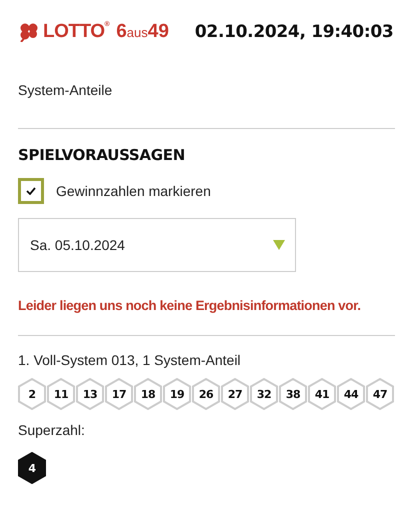 This screenshot has width=413, height=508. I want to click on brand-name: LOTTO$^{®}$, so click(76, 32).